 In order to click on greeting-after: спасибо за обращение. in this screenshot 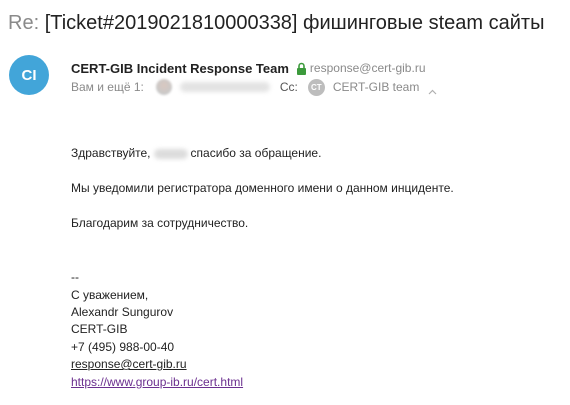, I will do `click(256, 153)`.